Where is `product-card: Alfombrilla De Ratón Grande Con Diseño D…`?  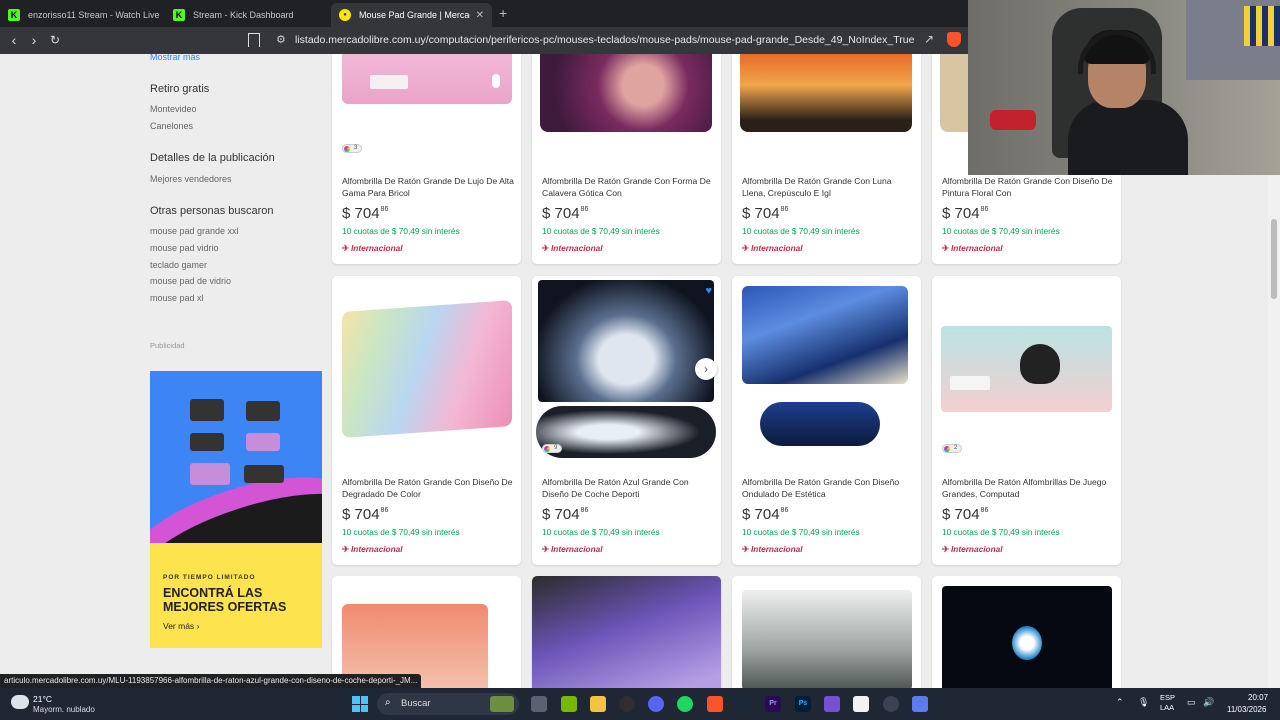
product-card: Alfombrilla De Ratón Grande Con Diseño D… is located at coordinates (426, 420).